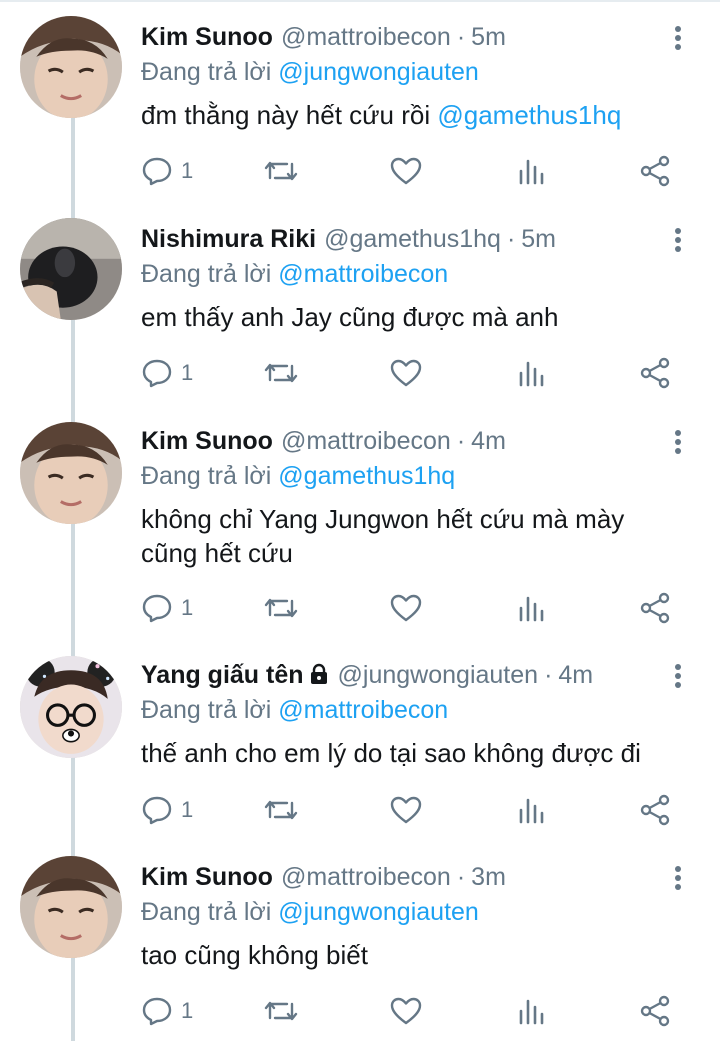 The width and height of the screenshot is (720, 1042). What do you see at coordinates (286, 115) in the screenshot?
I see `tweet-body: đm thằng này hết cứu rồi` at bounding box center [286, 115].